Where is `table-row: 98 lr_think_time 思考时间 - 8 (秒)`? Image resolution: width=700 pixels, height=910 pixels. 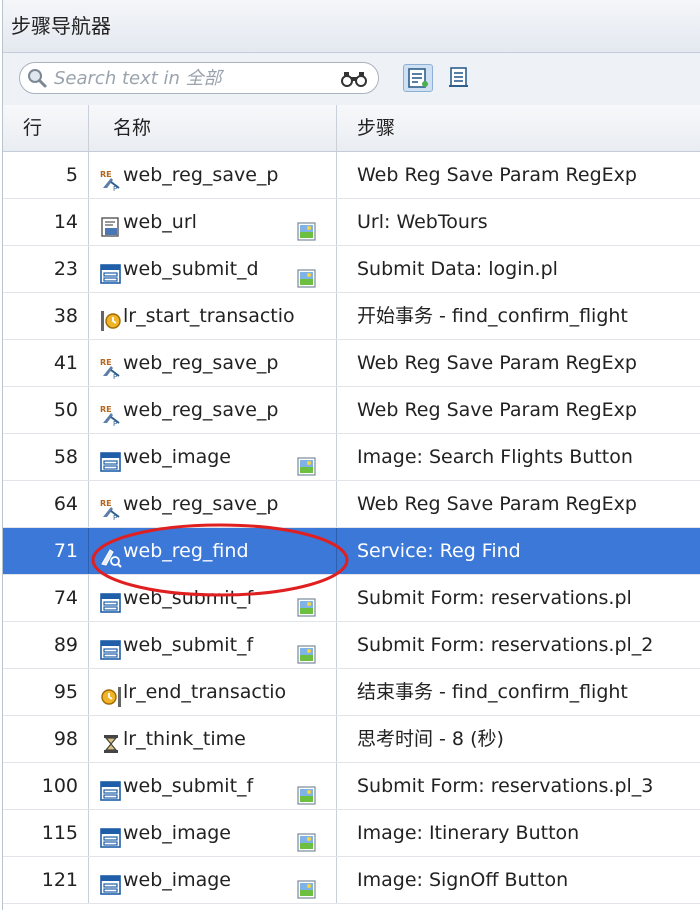
table-row: 98 lr_think_time 思考时间 - 8 (秒) is located at coordinates (351, 739).